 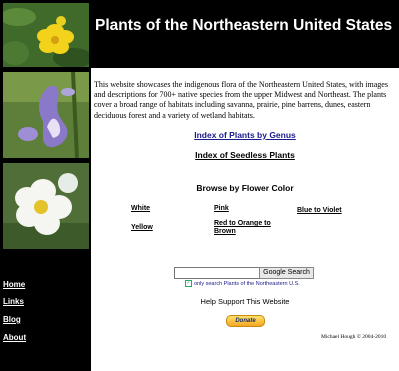 I want to click on color-red-orange-brown-link: Red to Orange to Brown, so click(x=250, y=228).